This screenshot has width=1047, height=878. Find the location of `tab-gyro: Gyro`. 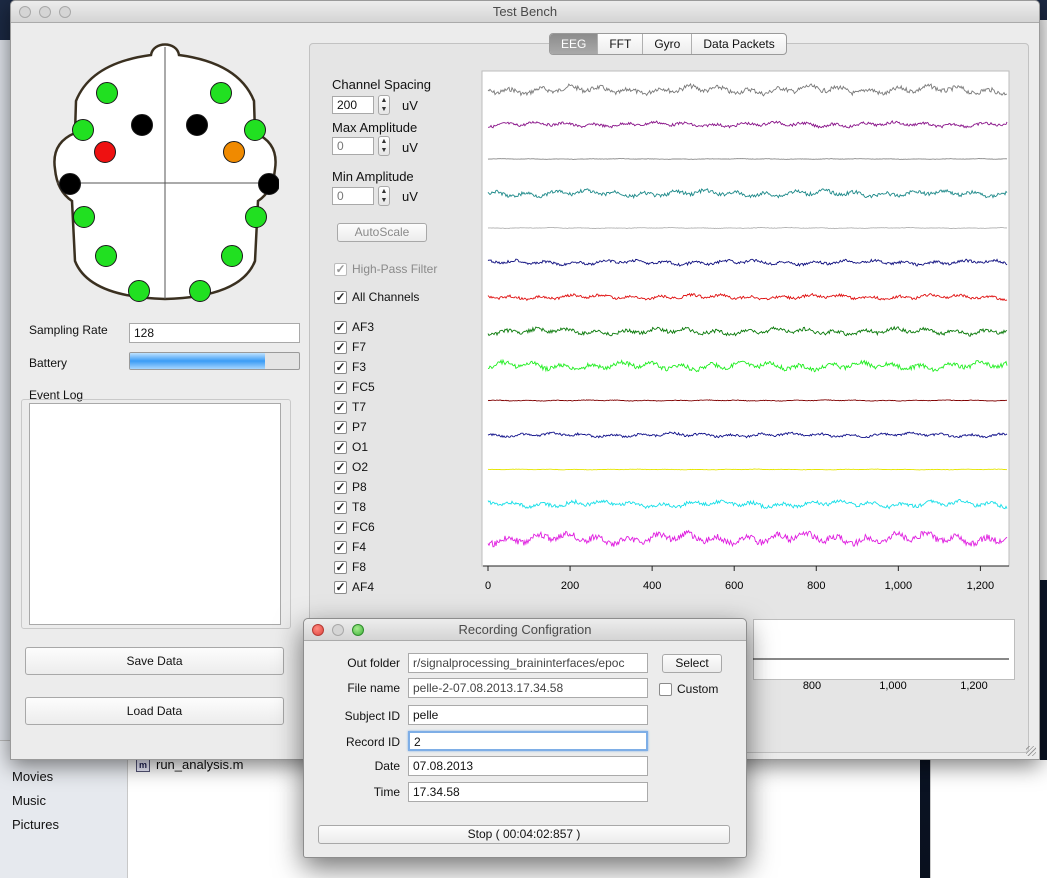

tab-gyro: Gyro is located at coordinates (668, 44).